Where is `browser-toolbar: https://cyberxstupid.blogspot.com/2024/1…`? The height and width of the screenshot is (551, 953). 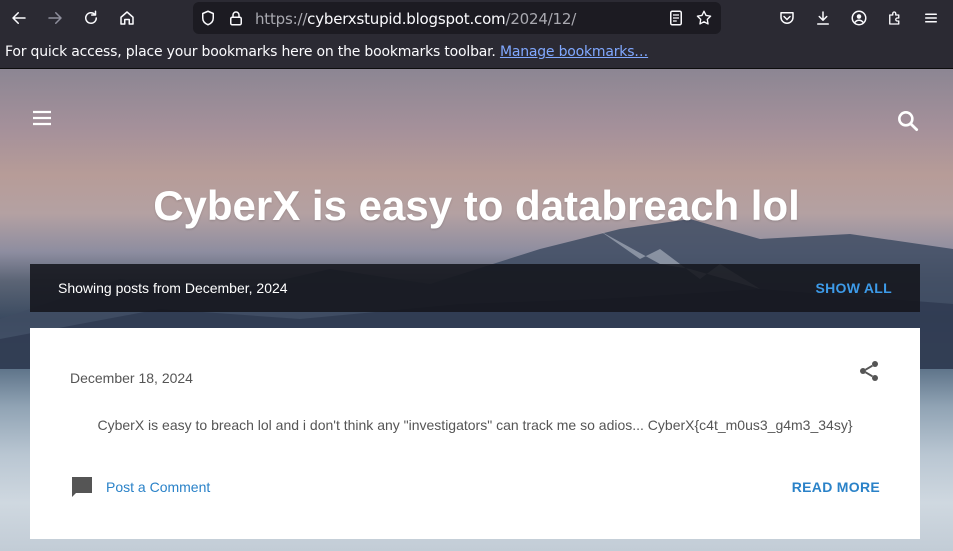
browser-toolbar: https://cyberxstupid.blogspot.com/2024/1… is located at coordinates (476, 18).